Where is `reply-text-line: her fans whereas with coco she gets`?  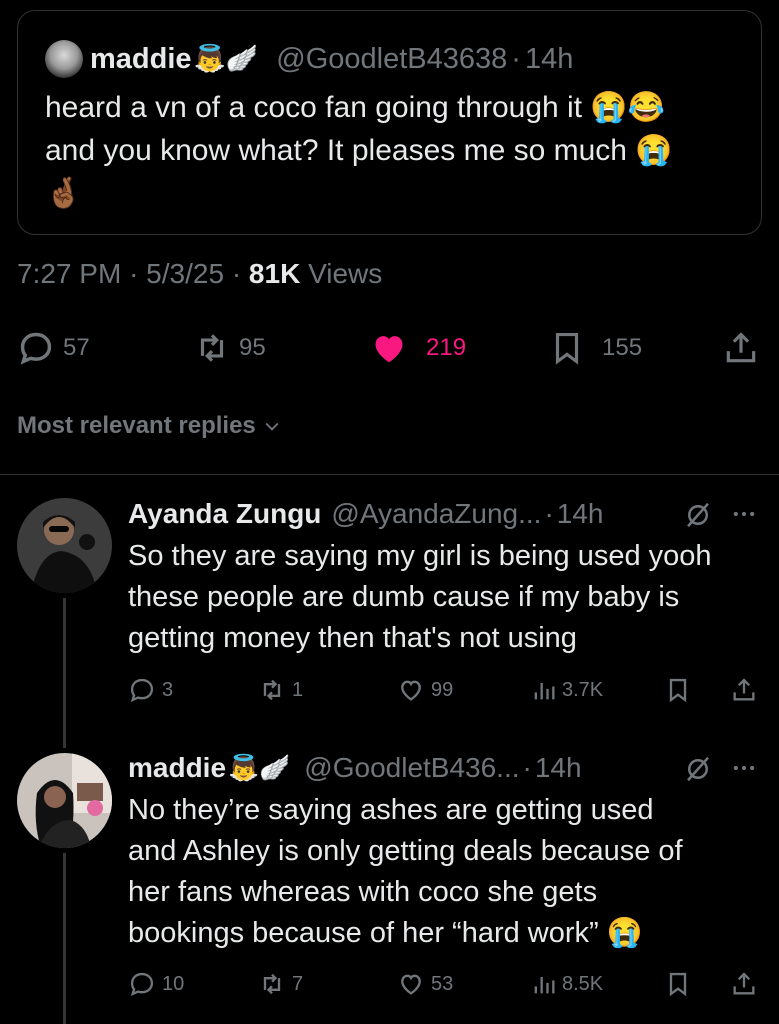
reply-text-line: her fans whereas with coco she gets is located at coordinates (363, 892).